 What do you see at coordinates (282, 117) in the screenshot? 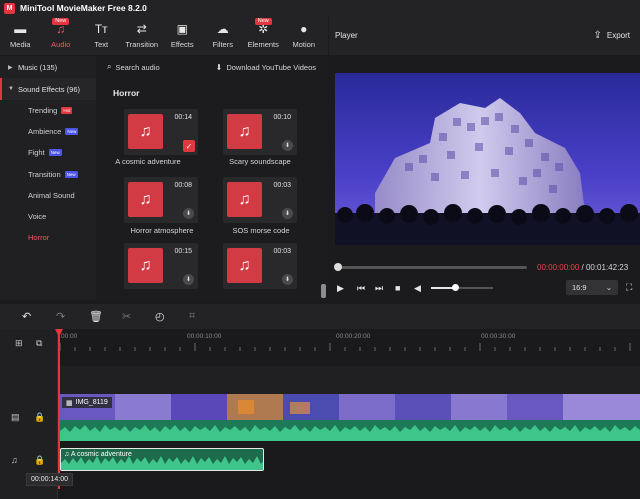
I see `audio-duration: 00:10` at bounding box center [282, 117].